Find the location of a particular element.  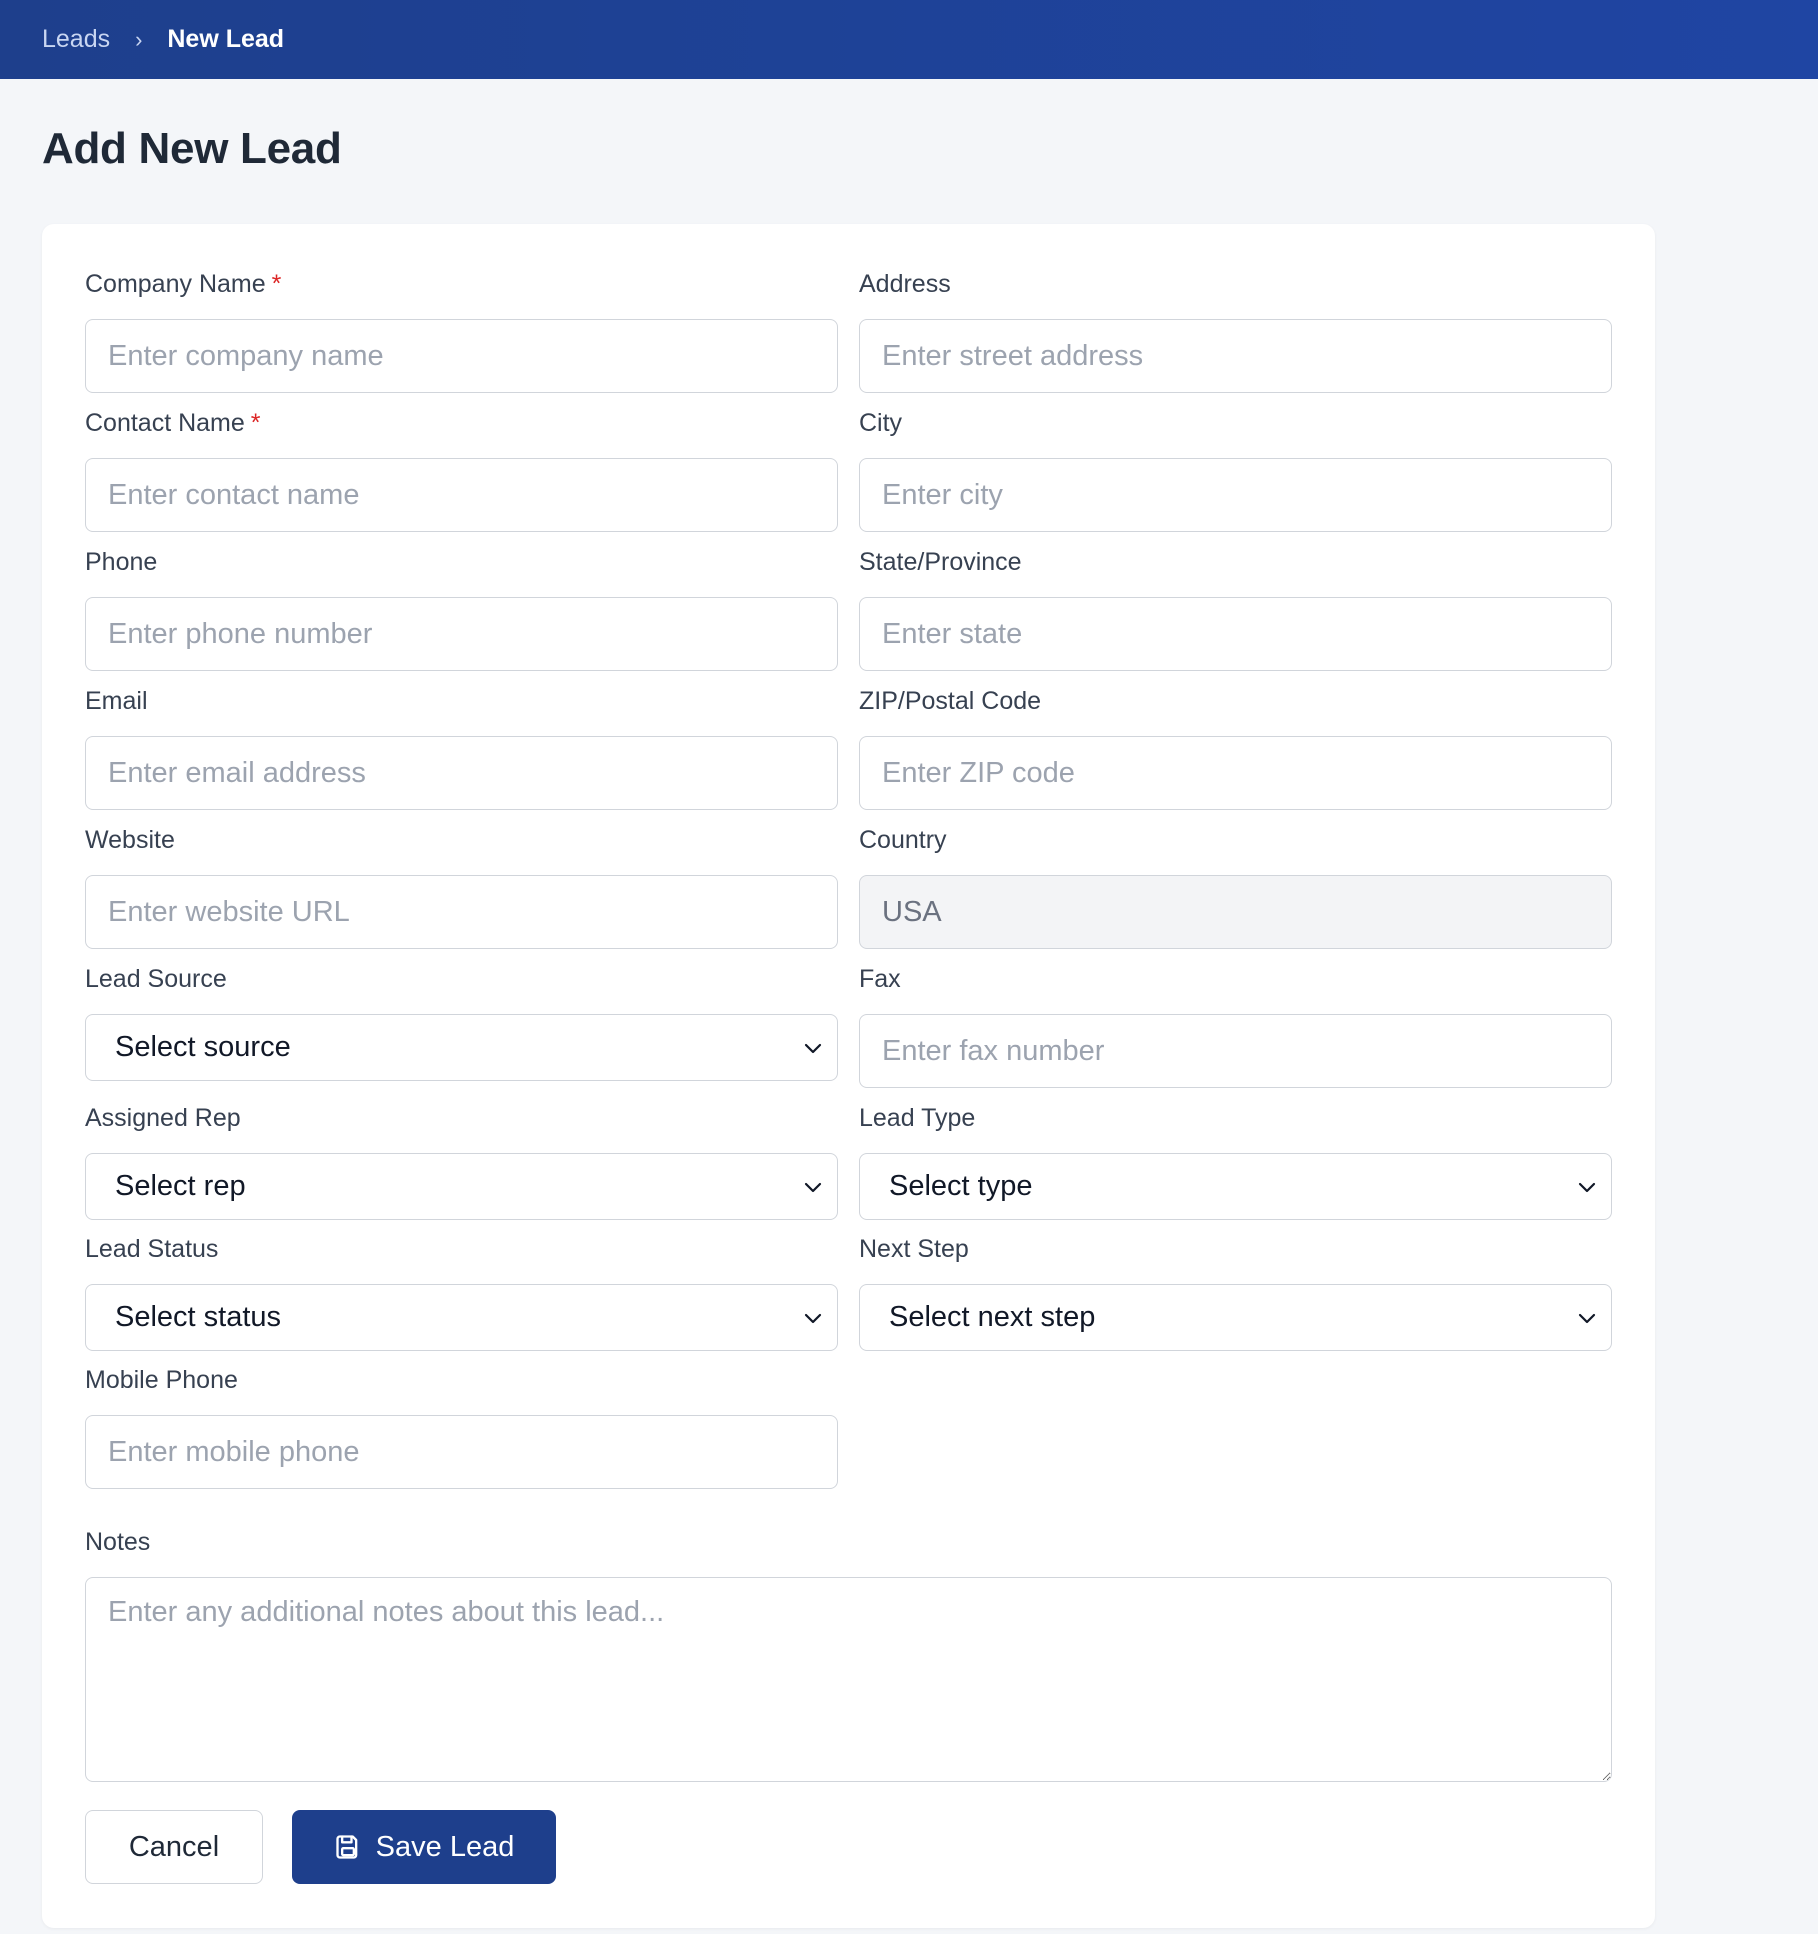

state-input is located at coordinates (1235, 634).